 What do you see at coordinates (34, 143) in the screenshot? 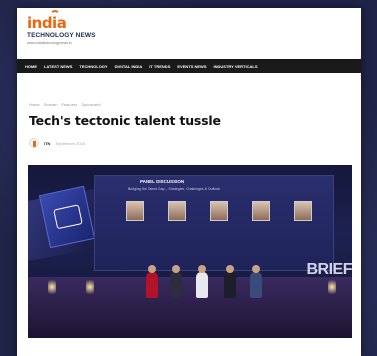
I see `author-avatar` at bounding box center [34, 143].